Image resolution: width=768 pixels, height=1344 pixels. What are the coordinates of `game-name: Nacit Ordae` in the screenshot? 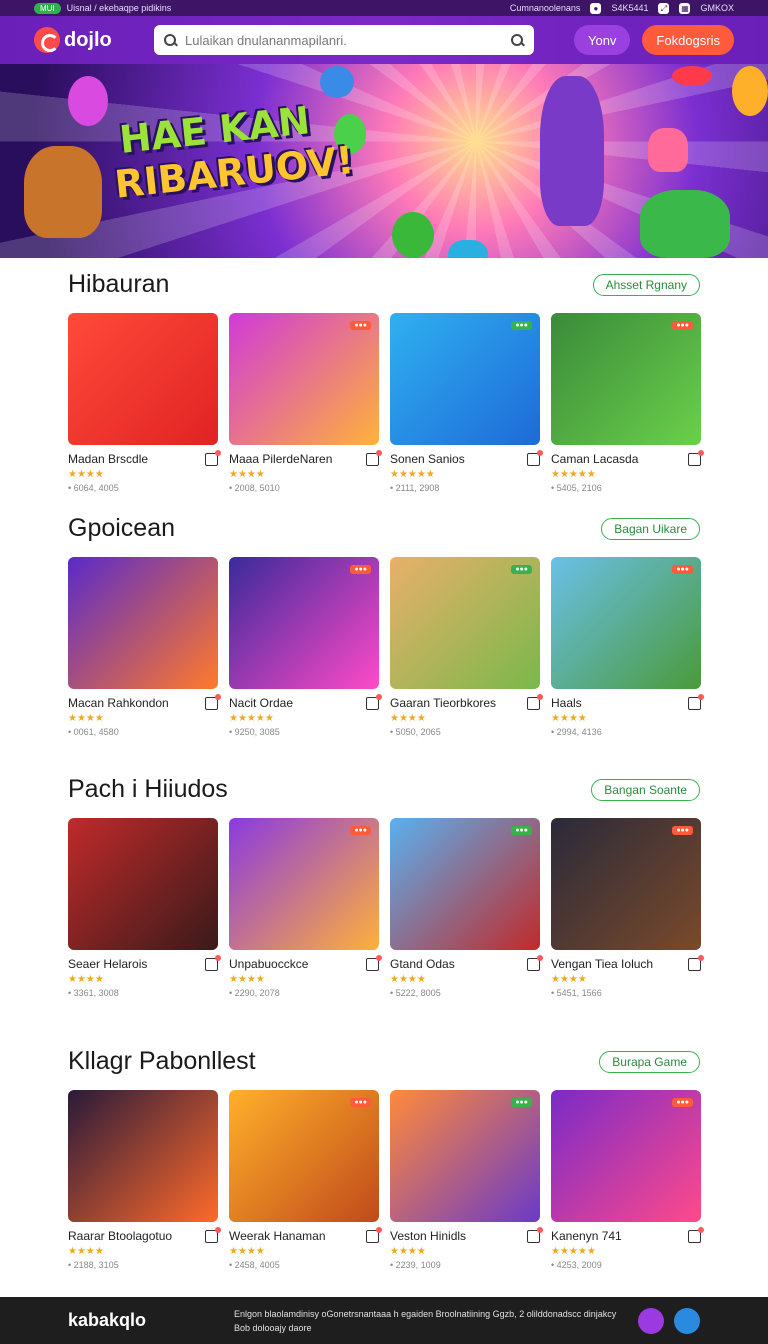 It's located at (261, 703).